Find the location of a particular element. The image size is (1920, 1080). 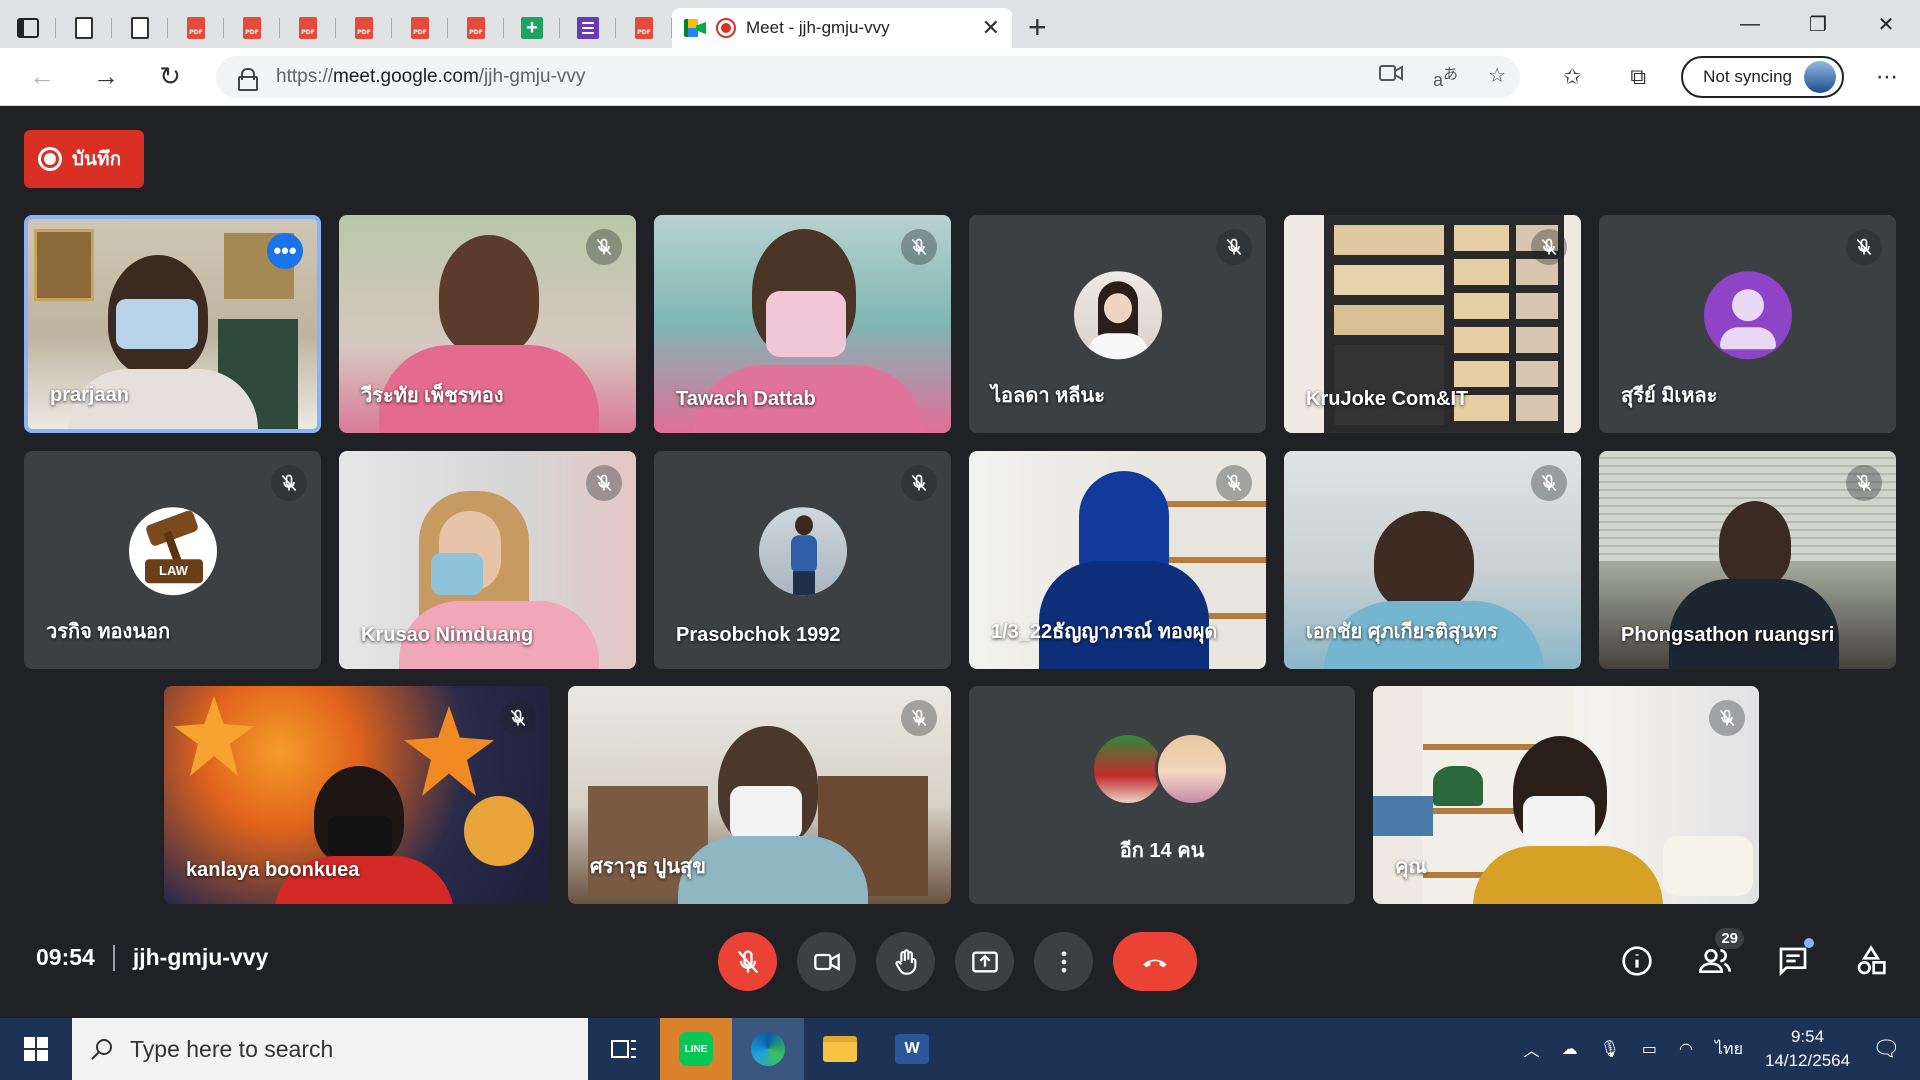

participant-avatar is located at coordinates (1128, 769).